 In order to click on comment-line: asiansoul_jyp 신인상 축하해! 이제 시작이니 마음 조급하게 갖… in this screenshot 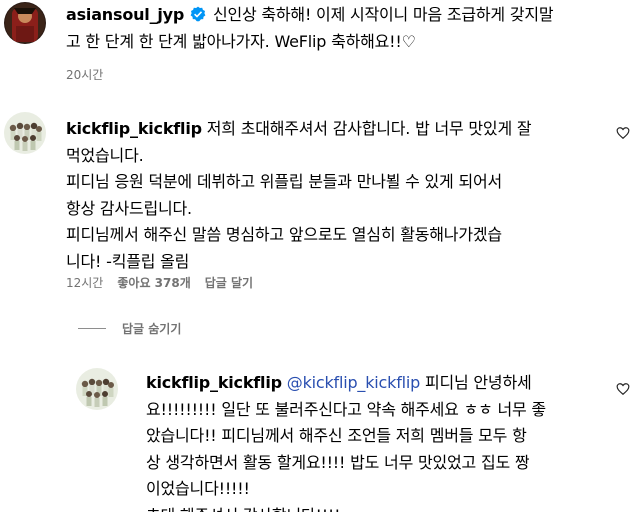, I will do `click(346, 15)`.